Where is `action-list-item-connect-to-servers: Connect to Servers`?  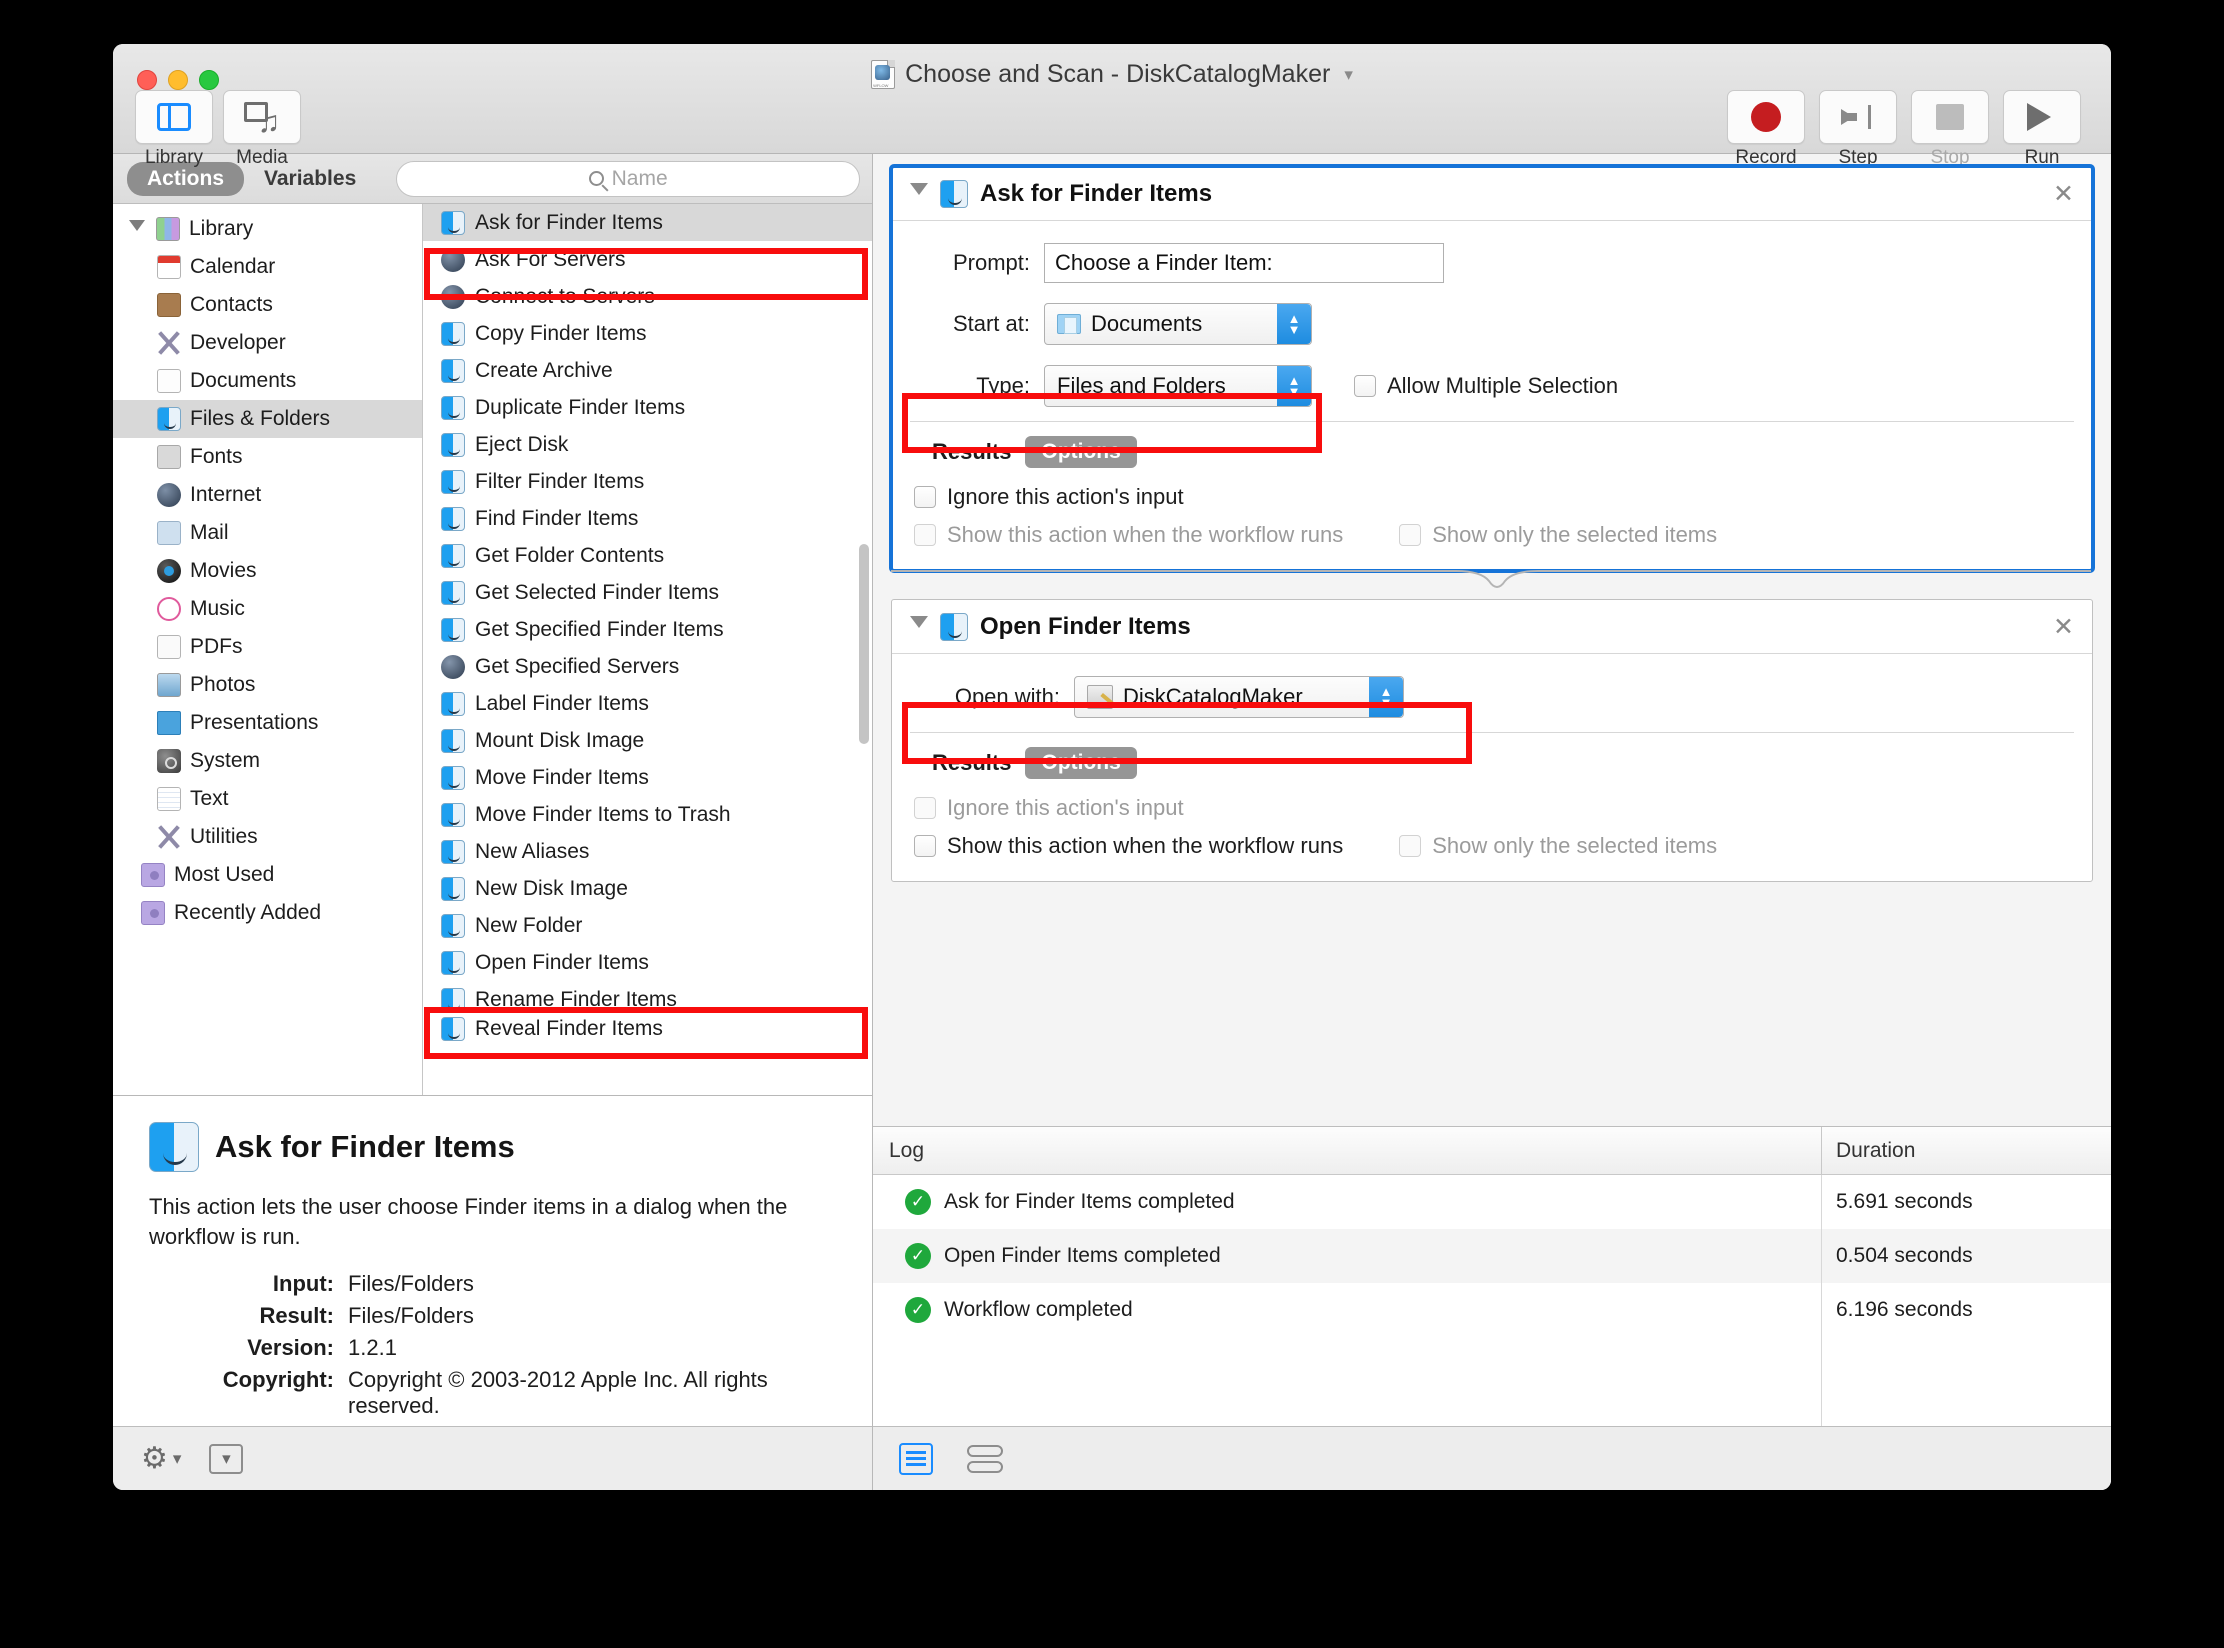
action-list-item-connect-to-servers: Connect to Servers is located at coordinates (647, 296).